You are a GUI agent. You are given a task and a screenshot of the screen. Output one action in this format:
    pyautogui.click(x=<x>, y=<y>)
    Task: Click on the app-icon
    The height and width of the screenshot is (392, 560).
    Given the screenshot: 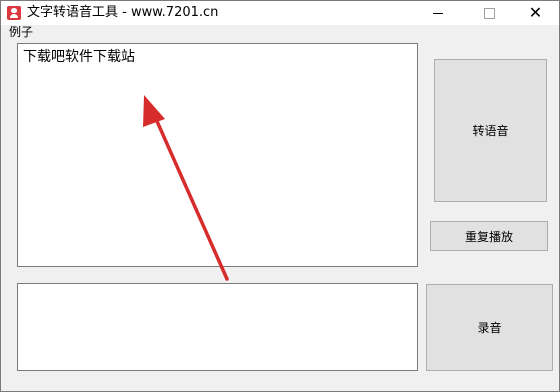 What is the action you would take?
    pyautogui.click(x=14, y=13)
    